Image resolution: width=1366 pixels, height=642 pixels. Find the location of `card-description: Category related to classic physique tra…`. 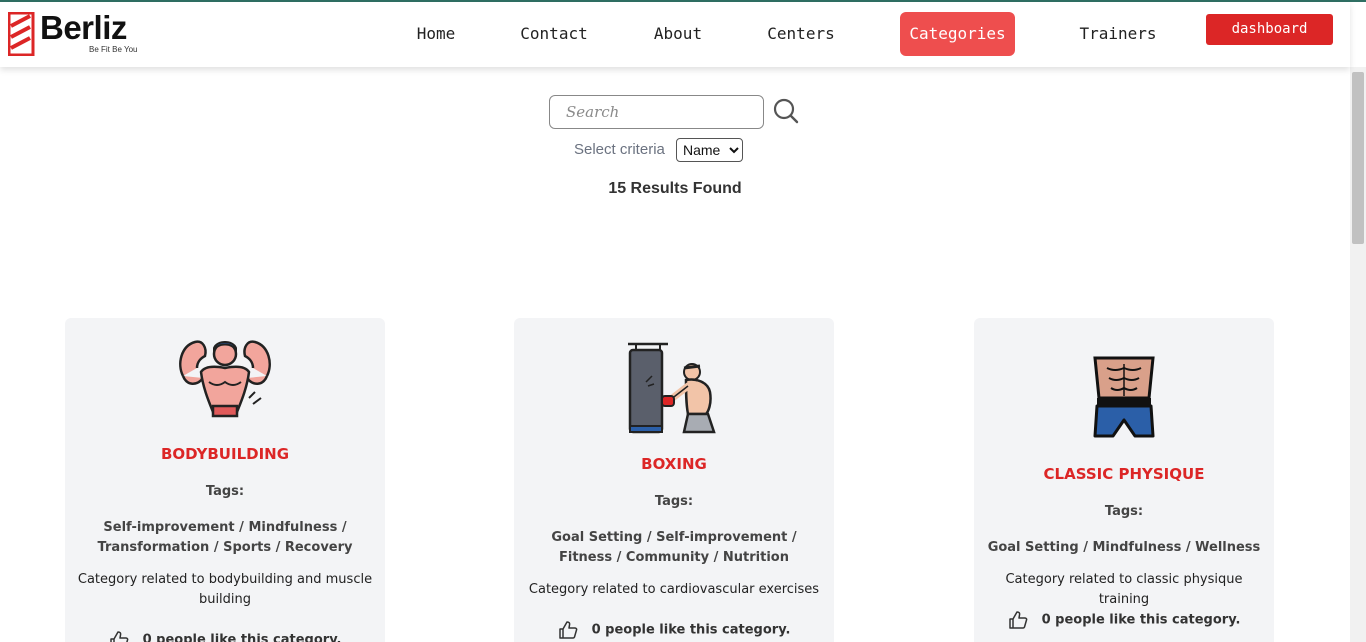

card-description: Category related to classic physique tra… is located at coordinates (1124, 589).